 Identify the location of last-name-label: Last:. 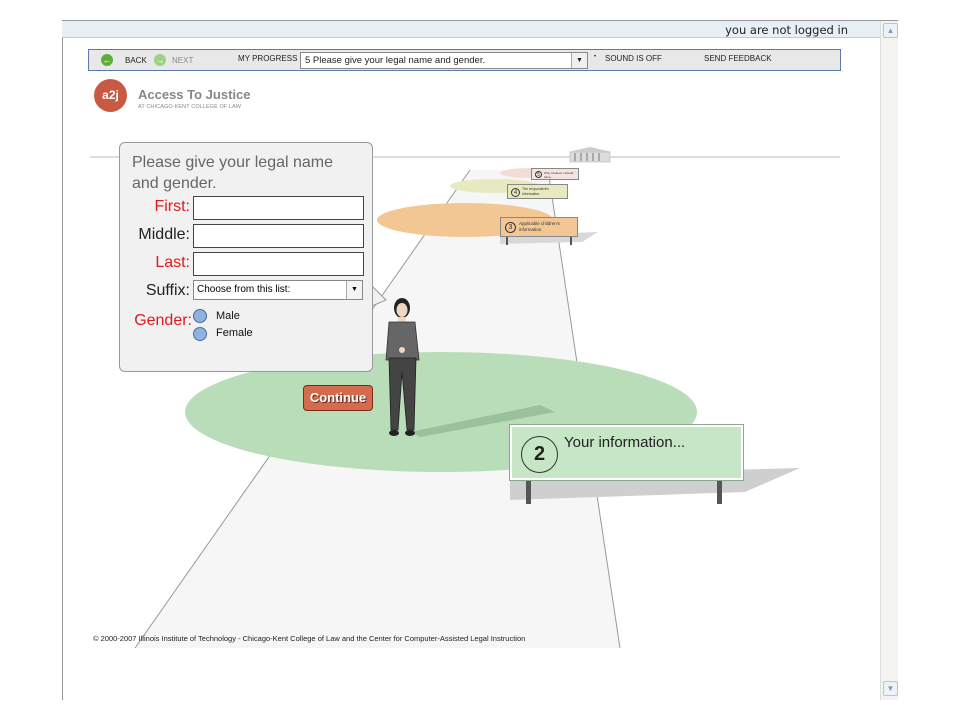
(172, 262).